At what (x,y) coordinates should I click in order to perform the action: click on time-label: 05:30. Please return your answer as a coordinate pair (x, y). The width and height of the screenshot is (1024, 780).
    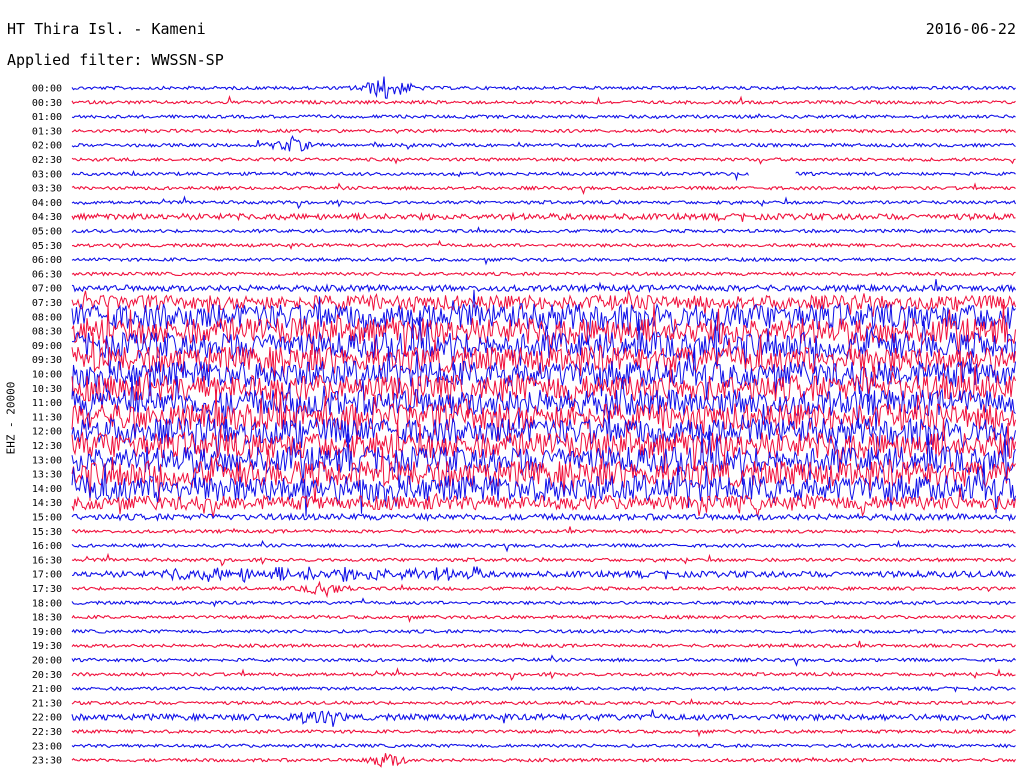
    Looking at the image, I should click on (47, 246).